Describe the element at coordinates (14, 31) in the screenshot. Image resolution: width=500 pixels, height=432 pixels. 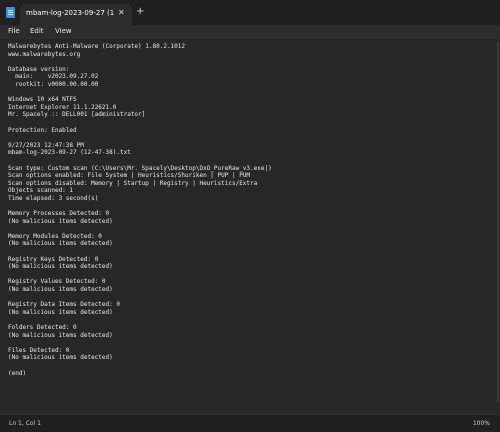
I see `menu-file: File` at that location.